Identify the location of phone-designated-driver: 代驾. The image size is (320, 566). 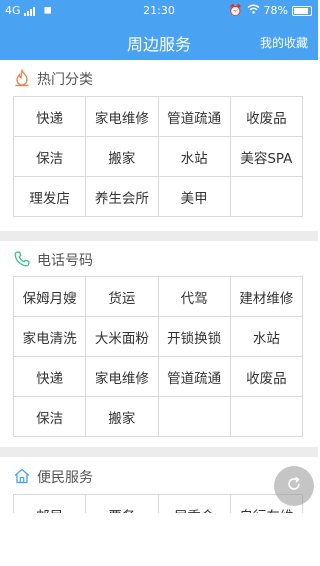
(194, 297).